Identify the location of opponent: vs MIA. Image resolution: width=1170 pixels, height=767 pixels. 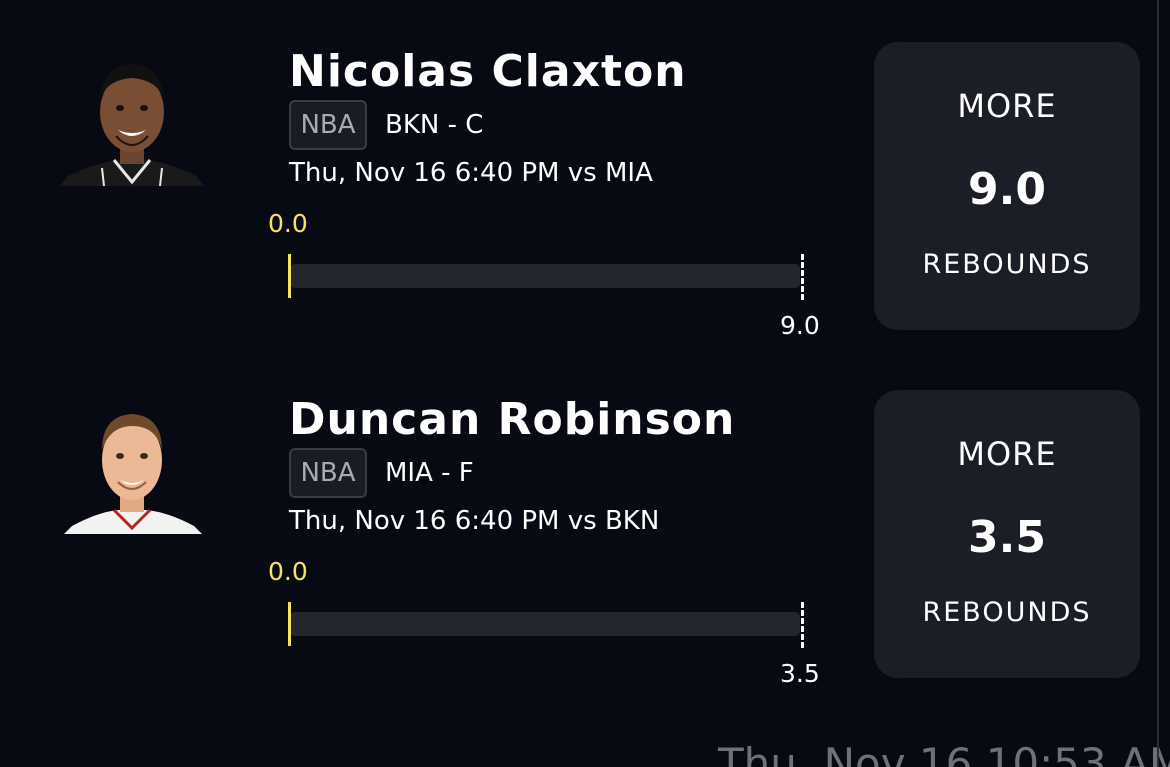
(610, 173).